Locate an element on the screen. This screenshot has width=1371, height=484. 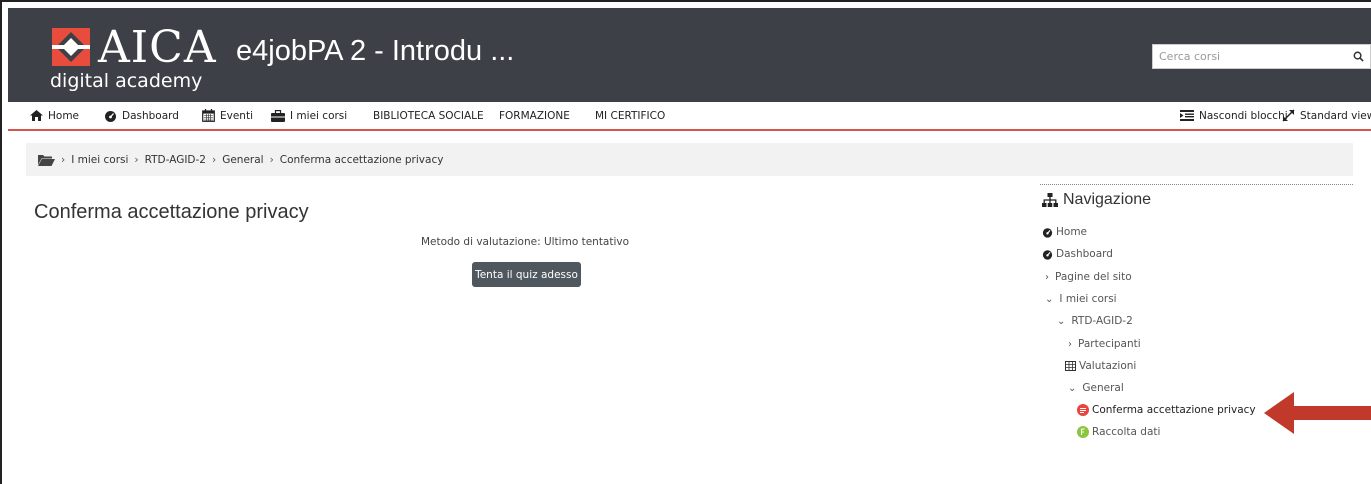
sitemap-icon is located at coordinates (1050, 200).